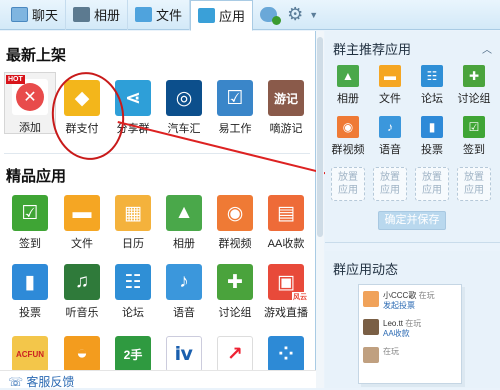 This screenshot has width=500, height=390. I want to click on rec-app-photo: ▲ 相册, so click(348, 85).